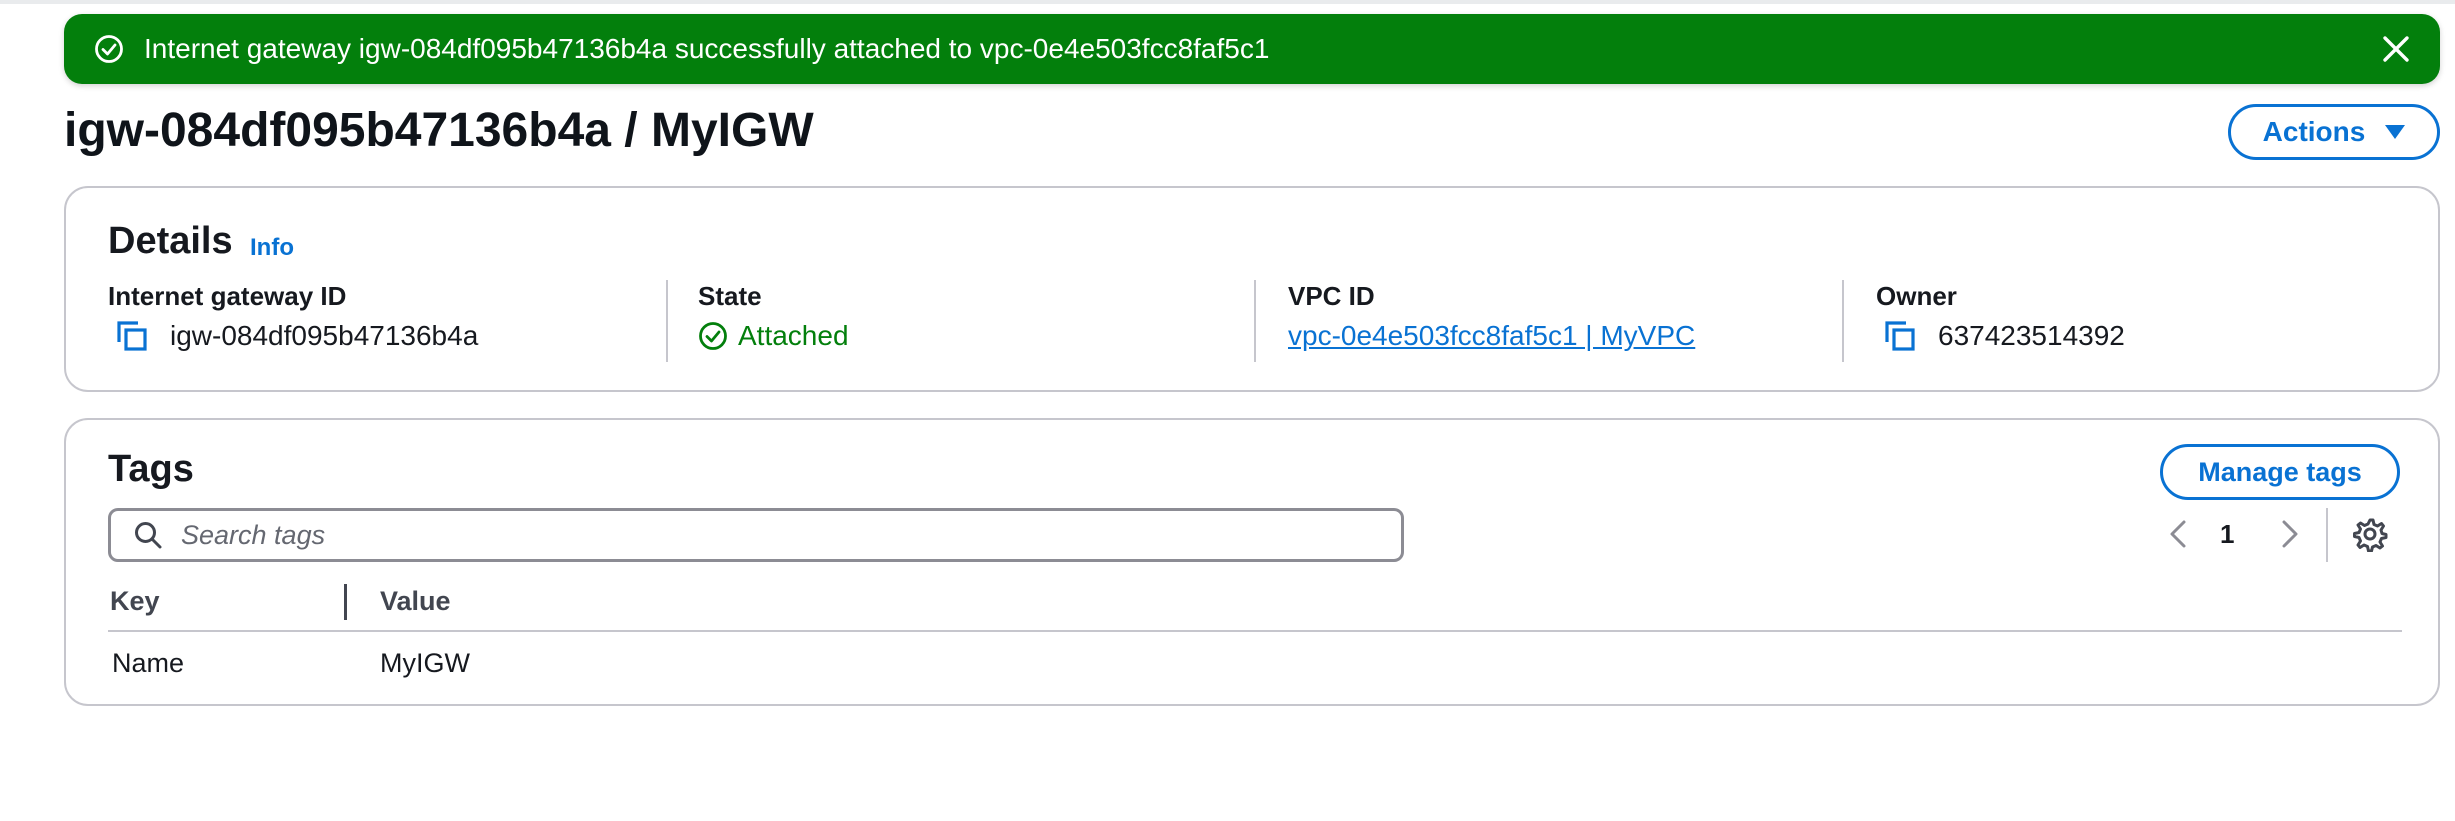 This screenshot has width=2455, height=821. I want to click on table-header-divider, so click(1255, 631).